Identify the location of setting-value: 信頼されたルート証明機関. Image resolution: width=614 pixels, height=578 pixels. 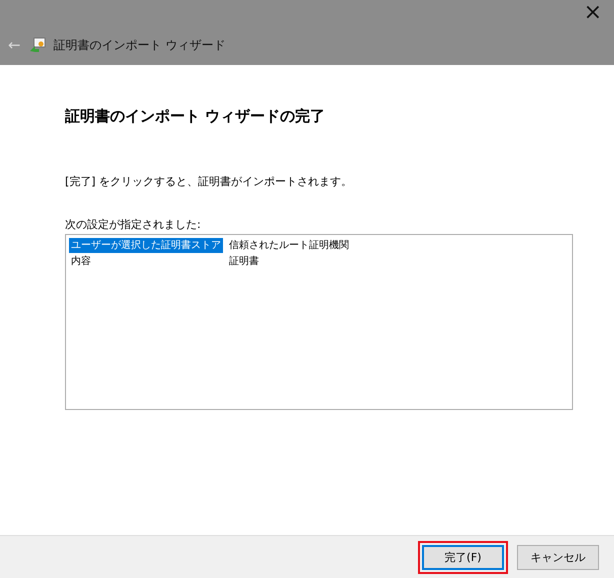
(289, 245).